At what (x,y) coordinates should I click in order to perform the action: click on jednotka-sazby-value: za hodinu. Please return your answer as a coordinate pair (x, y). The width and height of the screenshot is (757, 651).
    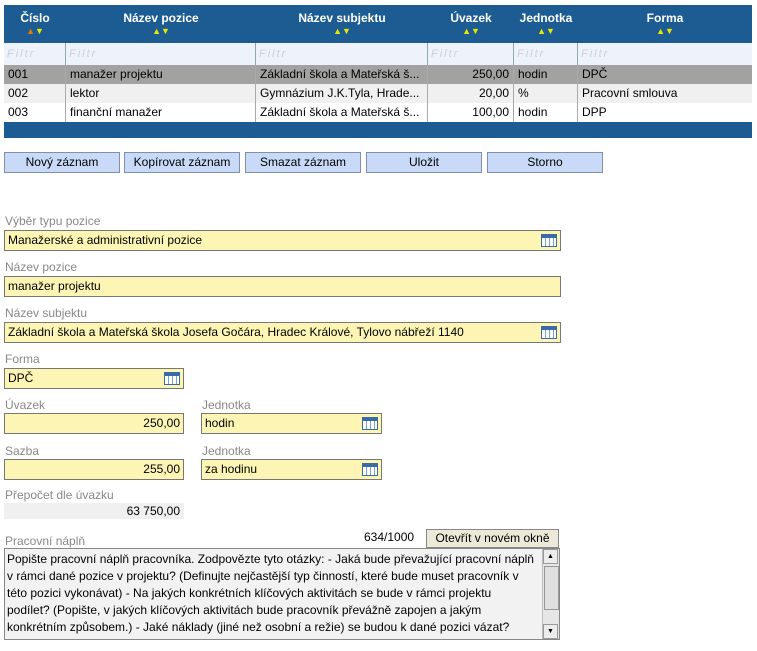
    Looking at the image, I should click on (231, 469).